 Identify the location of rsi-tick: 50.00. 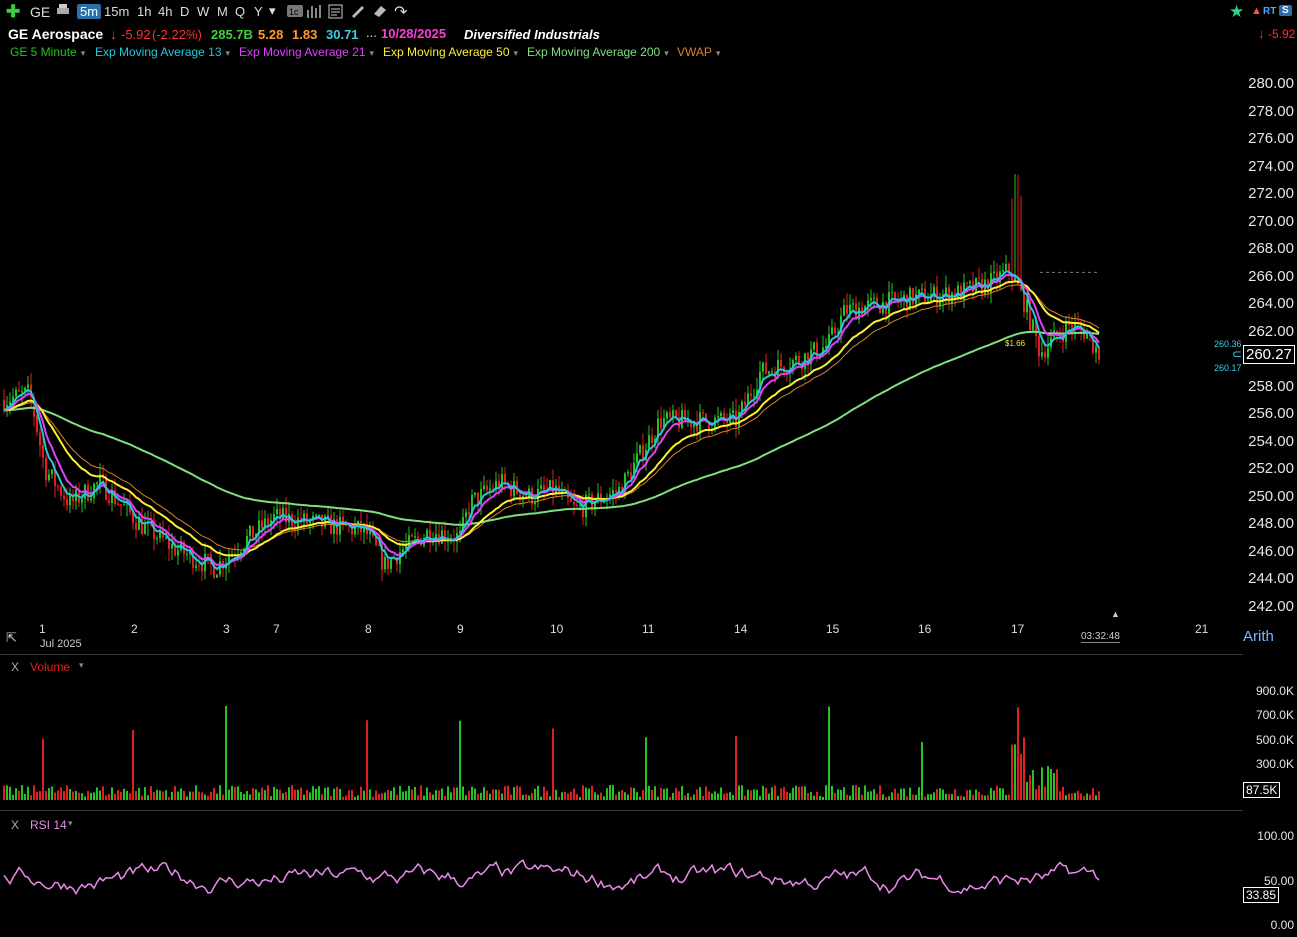
(1278, 881).